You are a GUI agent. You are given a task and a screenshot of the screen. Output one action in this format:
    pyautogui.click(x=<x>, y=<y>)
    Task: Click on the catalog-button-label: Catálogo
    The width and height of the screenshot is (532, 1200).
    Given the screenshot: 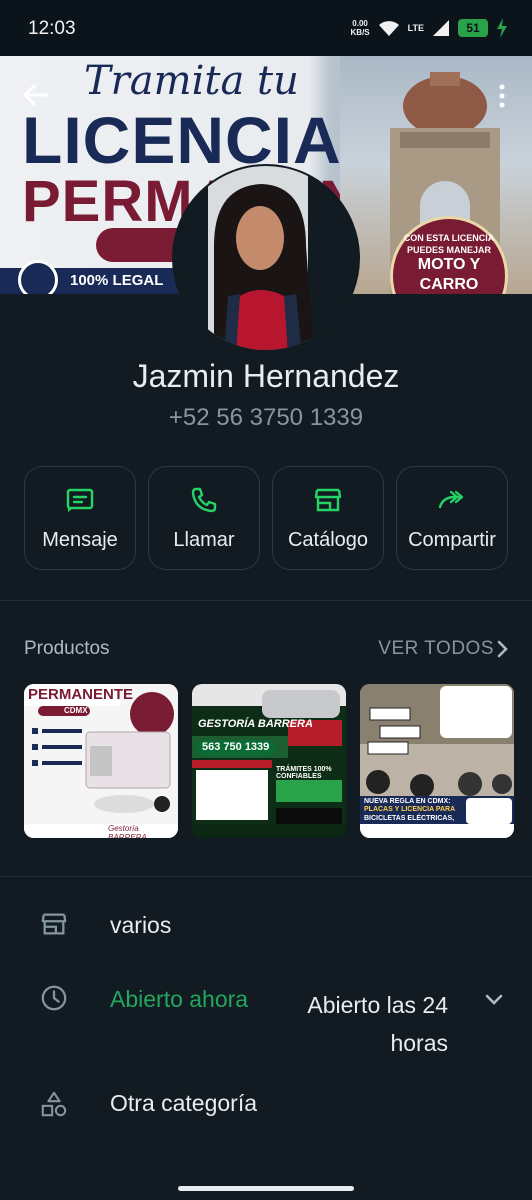 What is the action you would take?
    pyautogui.click(x=328, y=539)
    